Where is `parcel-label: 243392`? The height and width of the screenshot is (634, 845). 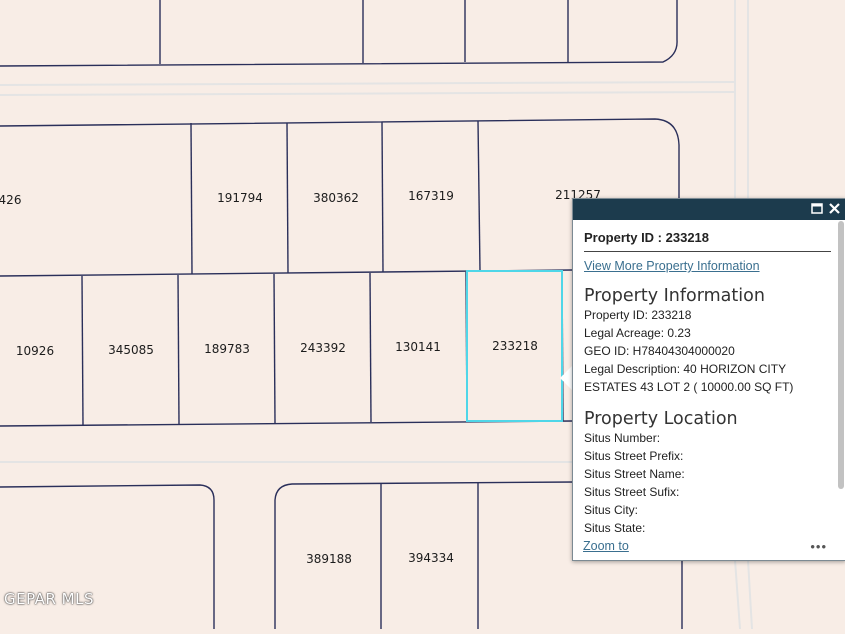 parcel-label: 243392 is located at coordinates (323, 348).